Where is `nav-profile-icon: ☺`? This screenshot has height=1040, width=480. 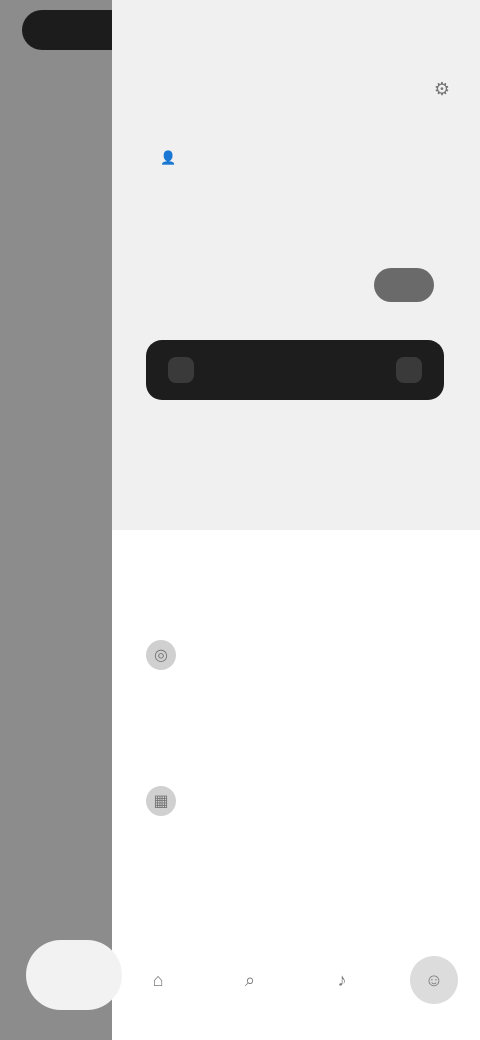
nav-profile-icon: ☺ is located at coordinates (434, 980).